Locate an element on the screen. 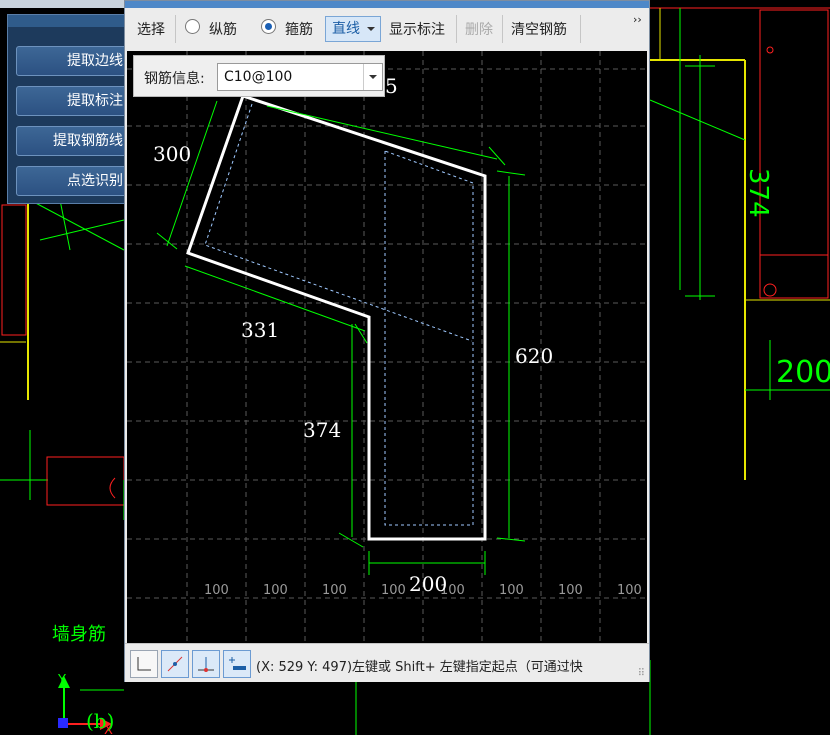  svg-text: (b) is located at coordinates (100, 721).